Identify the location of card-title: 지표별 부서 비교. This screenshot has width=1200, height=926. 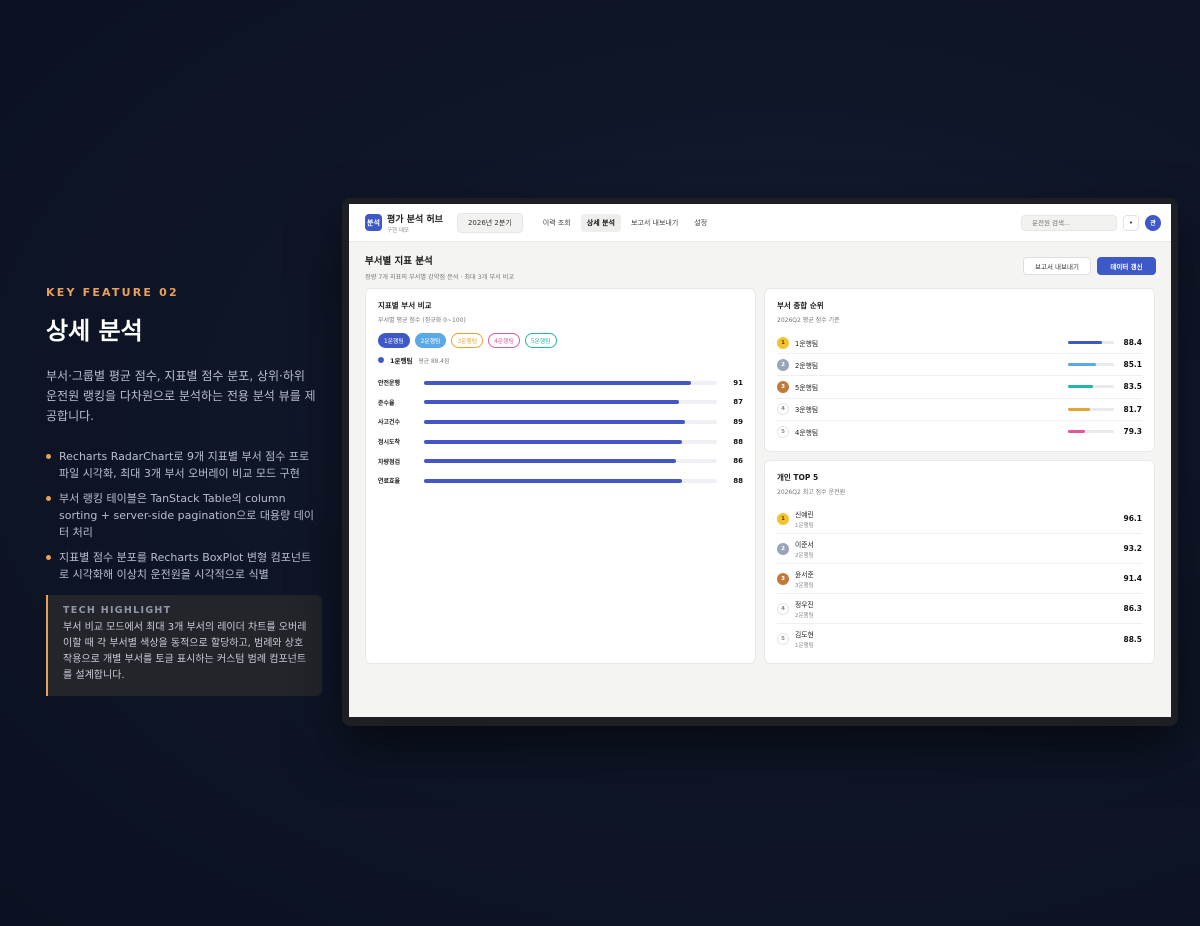
(405, 305).